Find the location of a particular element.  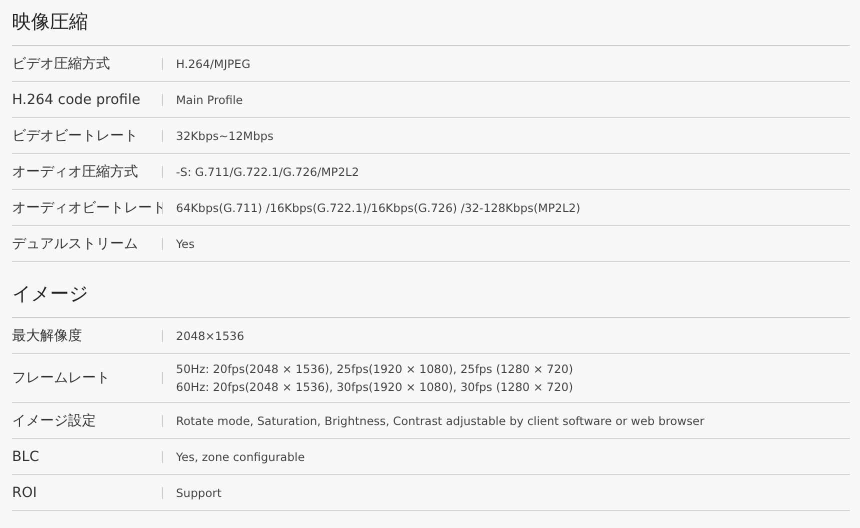

spec-label: BLC is located at coordinates (26, 456).